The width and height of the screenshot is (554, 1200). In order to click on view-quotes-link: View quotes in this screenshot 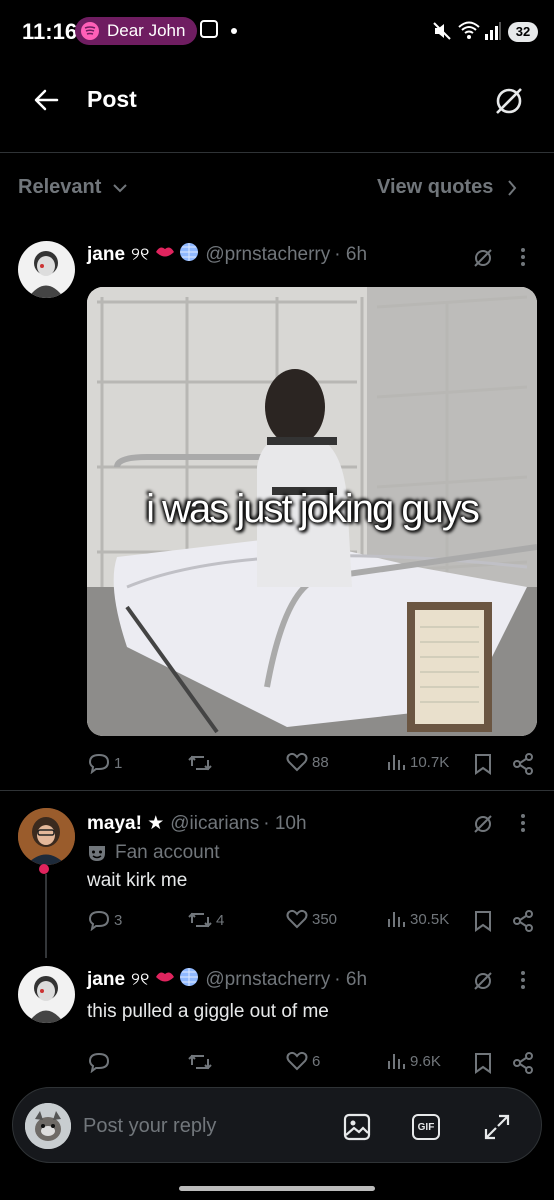, I will do `click(447, 187)`.